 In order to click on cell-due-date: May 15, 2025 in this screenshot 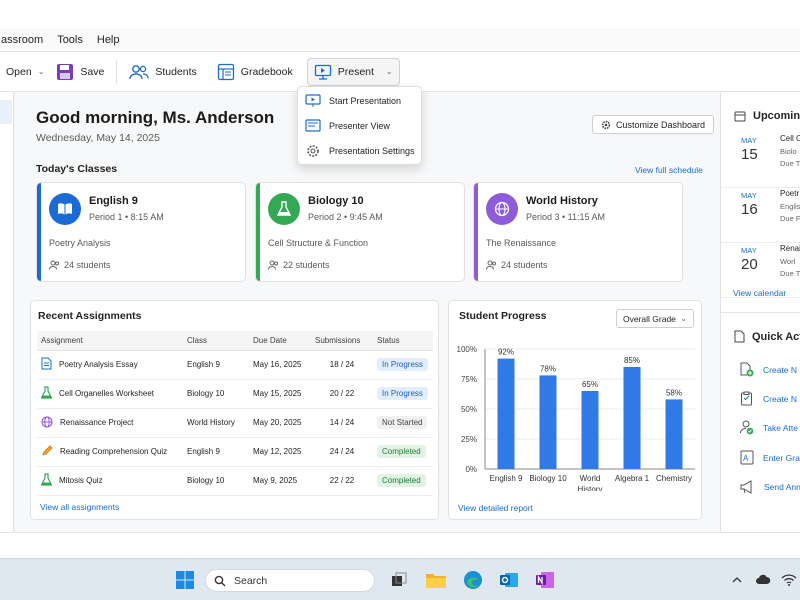, I will do `click(280, 394)`.